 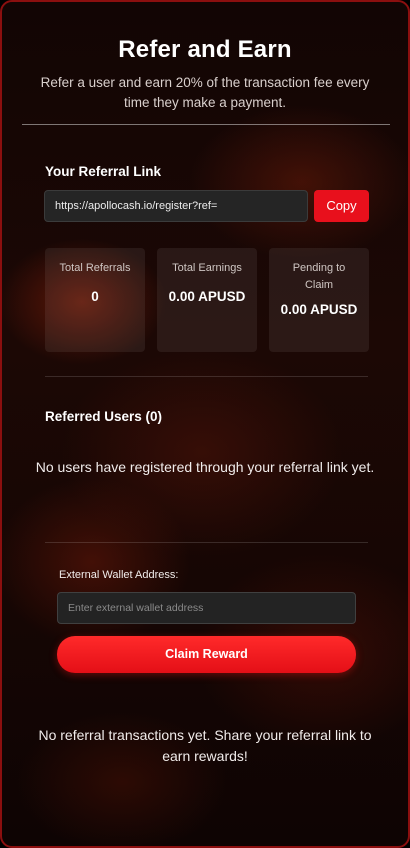 I want to click on referral-link-label: Your Referral Link, so click(x=103, y=171).